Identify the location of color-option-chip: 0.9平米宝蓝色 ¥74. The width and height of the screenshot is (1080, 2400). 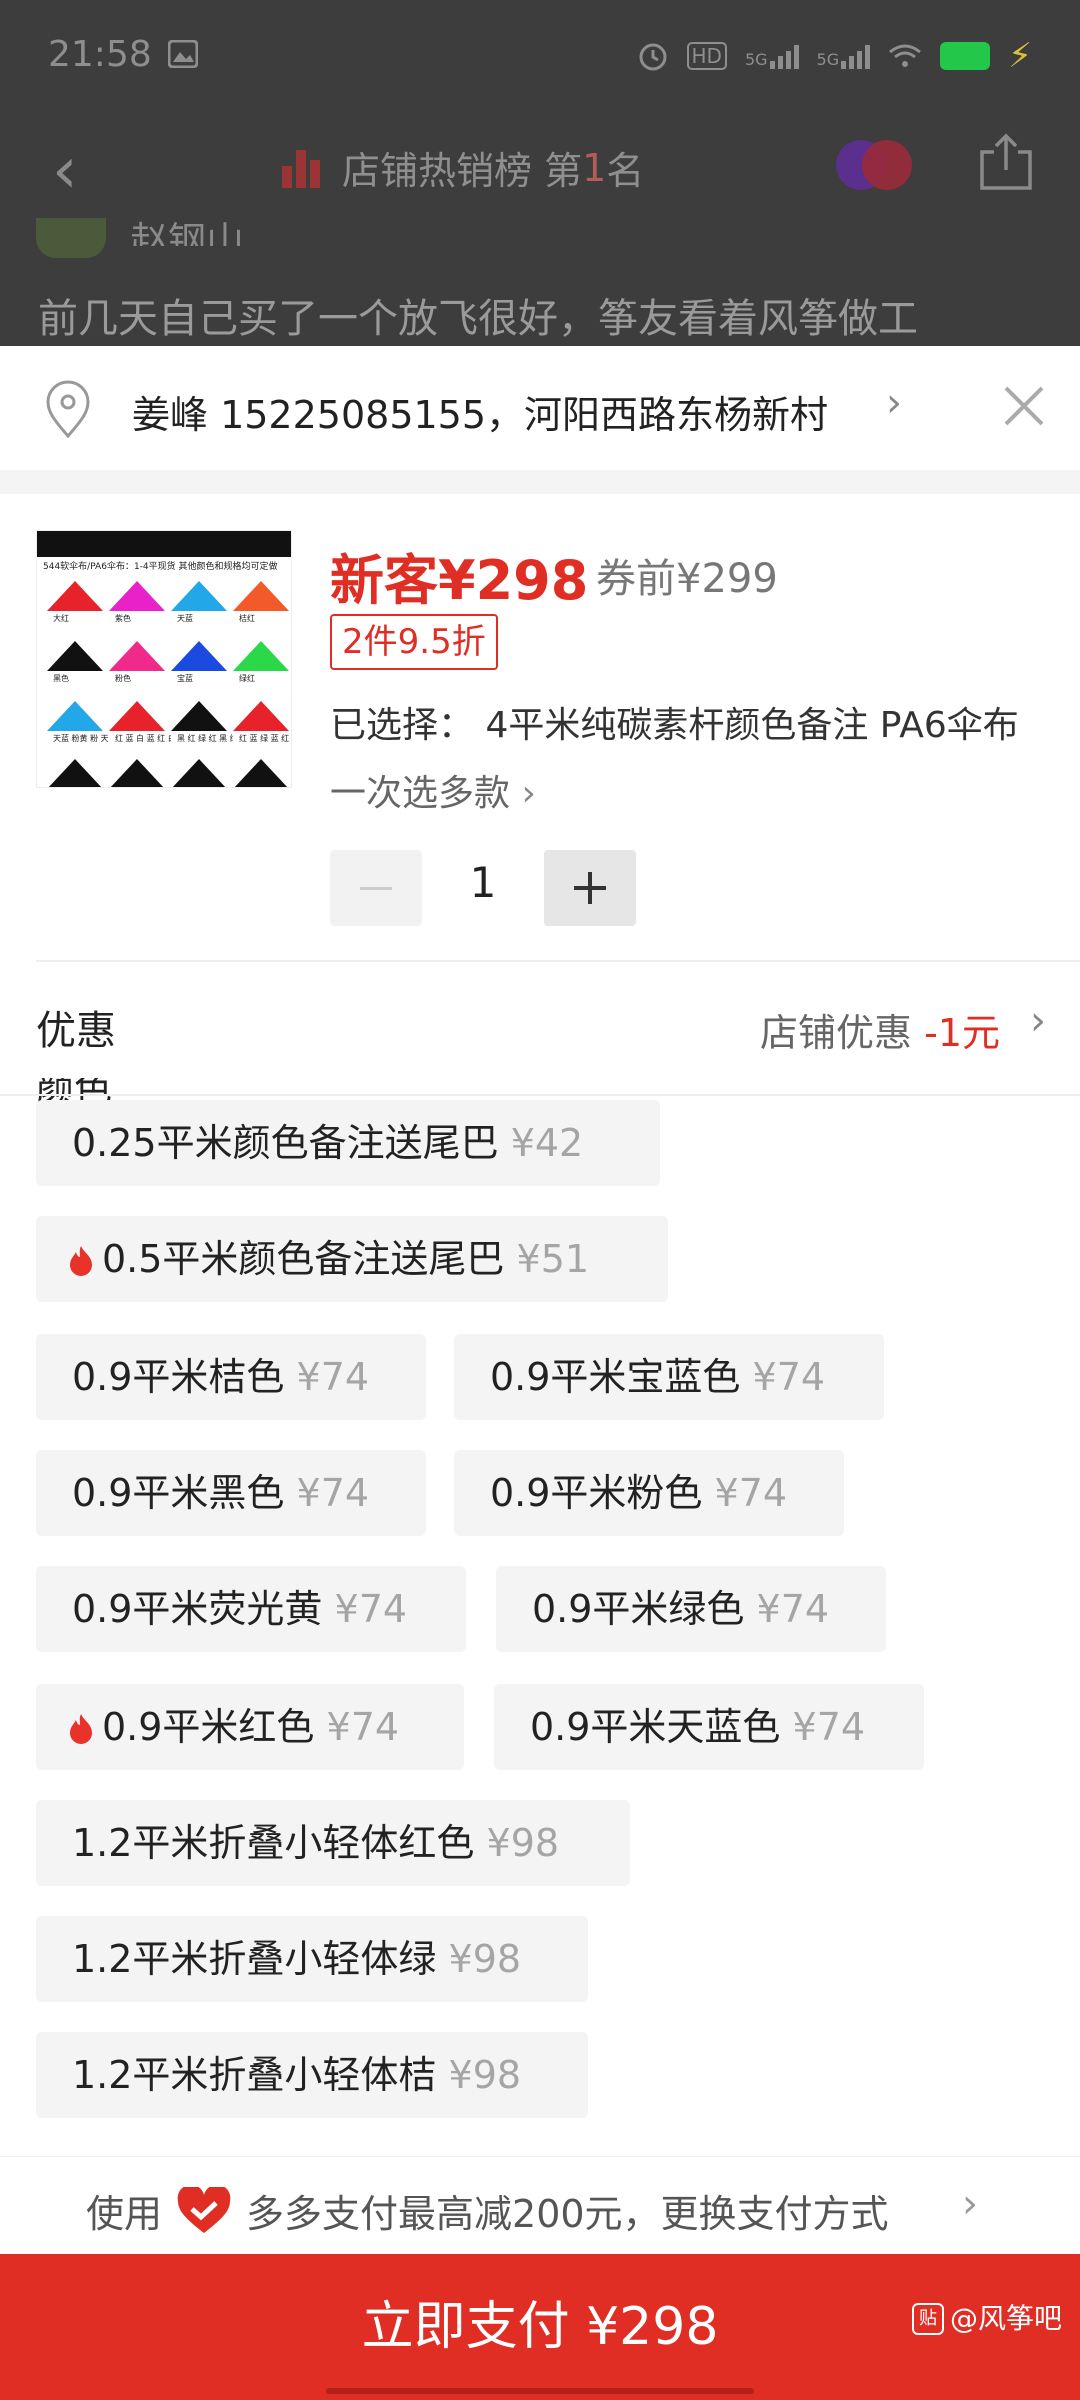
(669, 1377).